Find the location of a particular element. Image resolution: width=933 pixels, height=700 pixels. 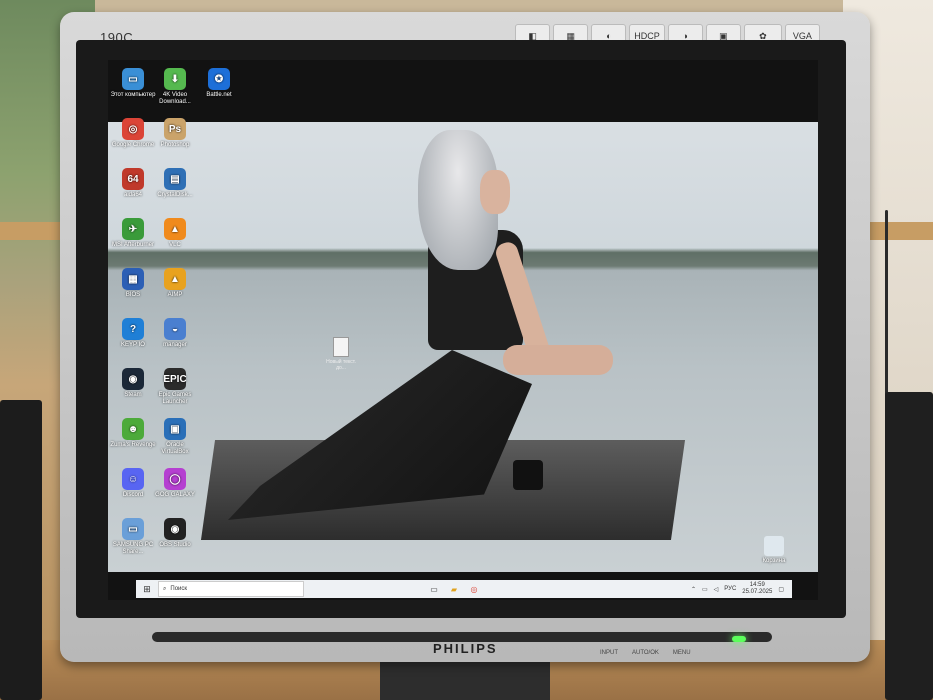

desktop-icon-label: OBS Studio is located at coordinates (175, 545).